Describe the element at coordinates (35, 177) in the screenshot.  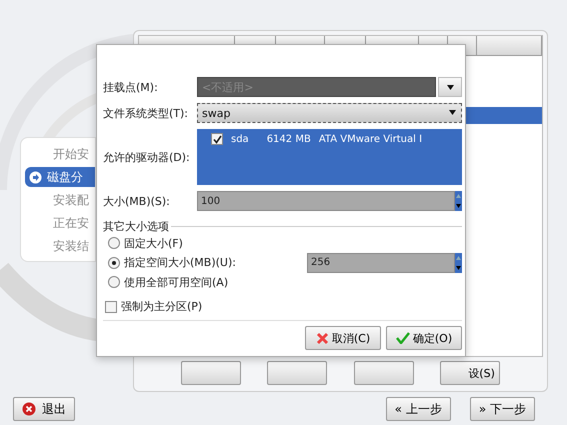
I see `arrow-circle-icon` at that location.